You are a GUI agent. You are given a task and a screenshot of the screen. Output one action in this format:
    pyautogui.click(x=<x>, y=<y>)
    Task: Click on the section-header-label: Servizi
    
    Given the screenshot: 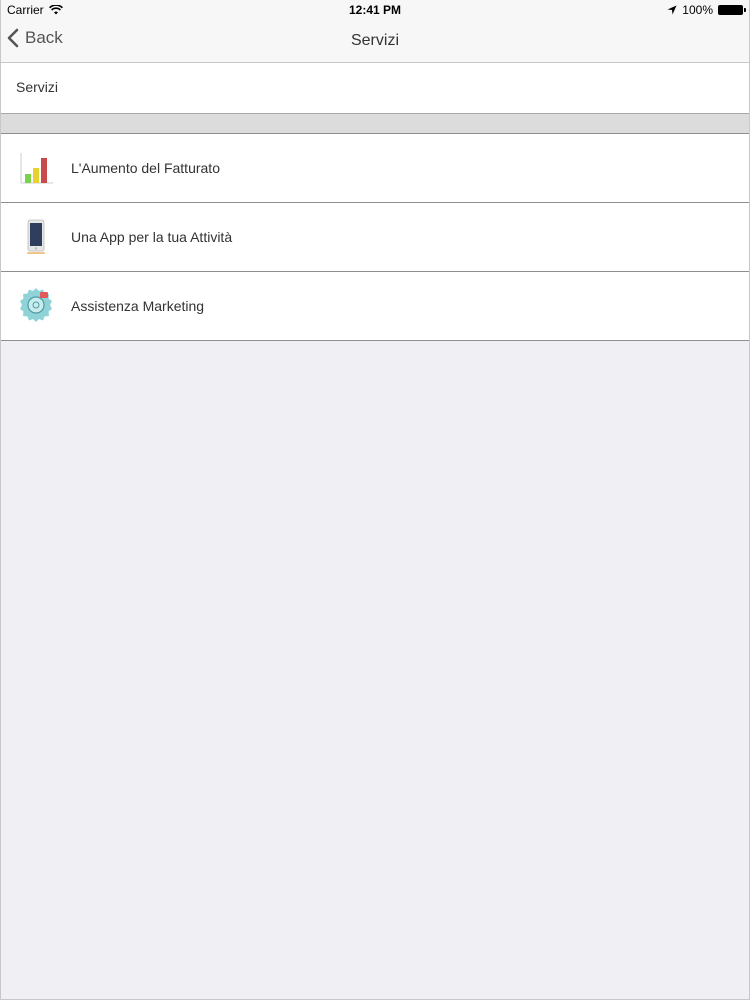 What is the action you would take?
    pyautogui.click(x=37, y=87)
    